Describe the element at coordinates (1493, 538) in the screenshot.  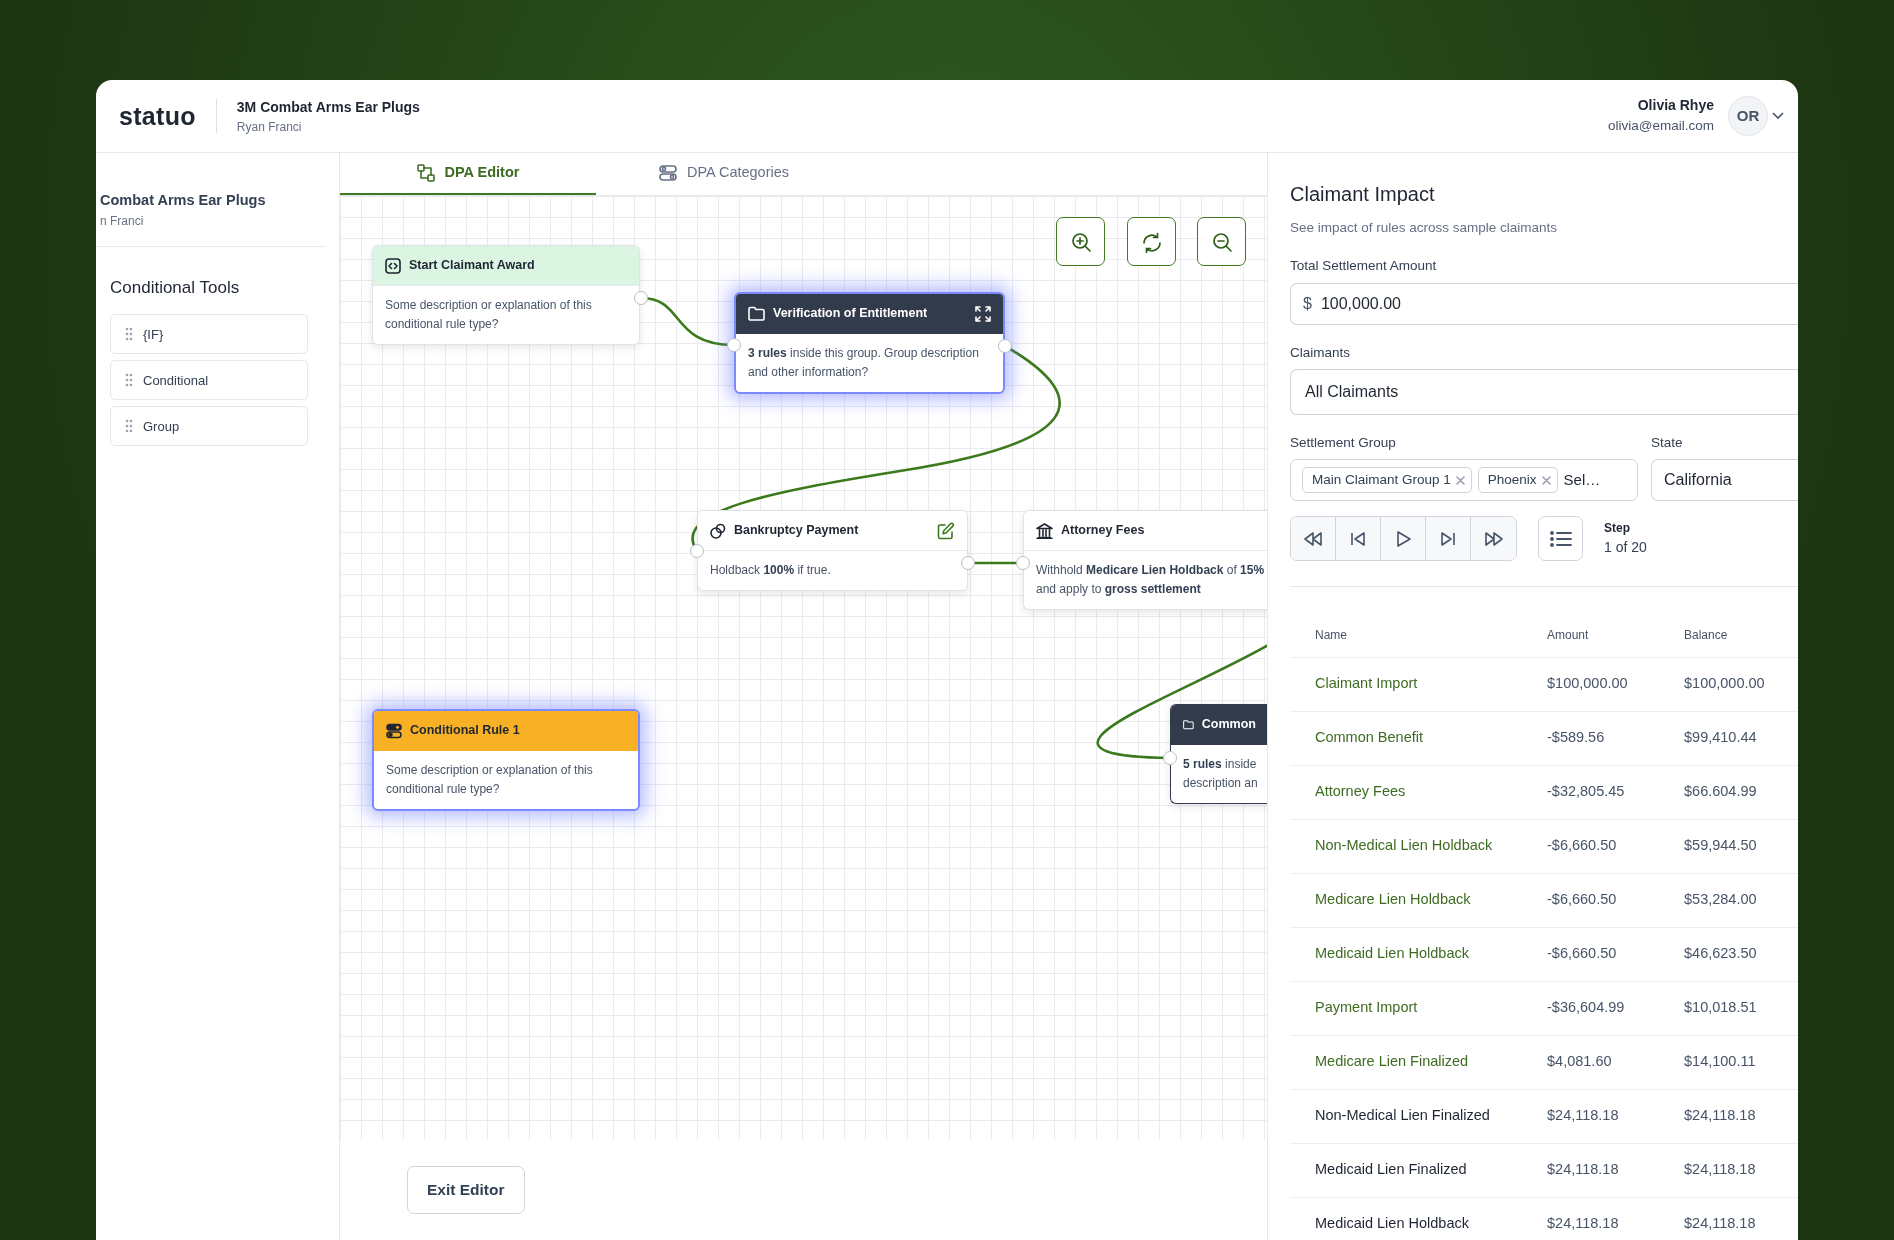
I see `fast-forward-button` at that location.